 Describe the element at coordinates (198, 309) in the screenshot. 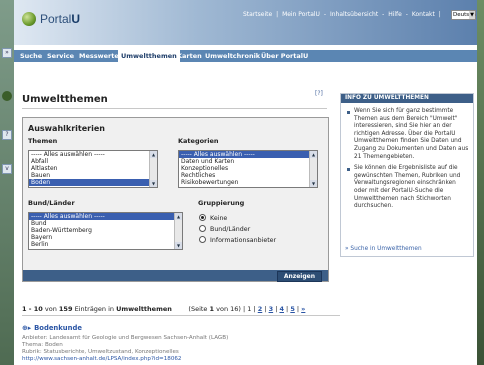

I see `results-page-text: (Seite` at that location.